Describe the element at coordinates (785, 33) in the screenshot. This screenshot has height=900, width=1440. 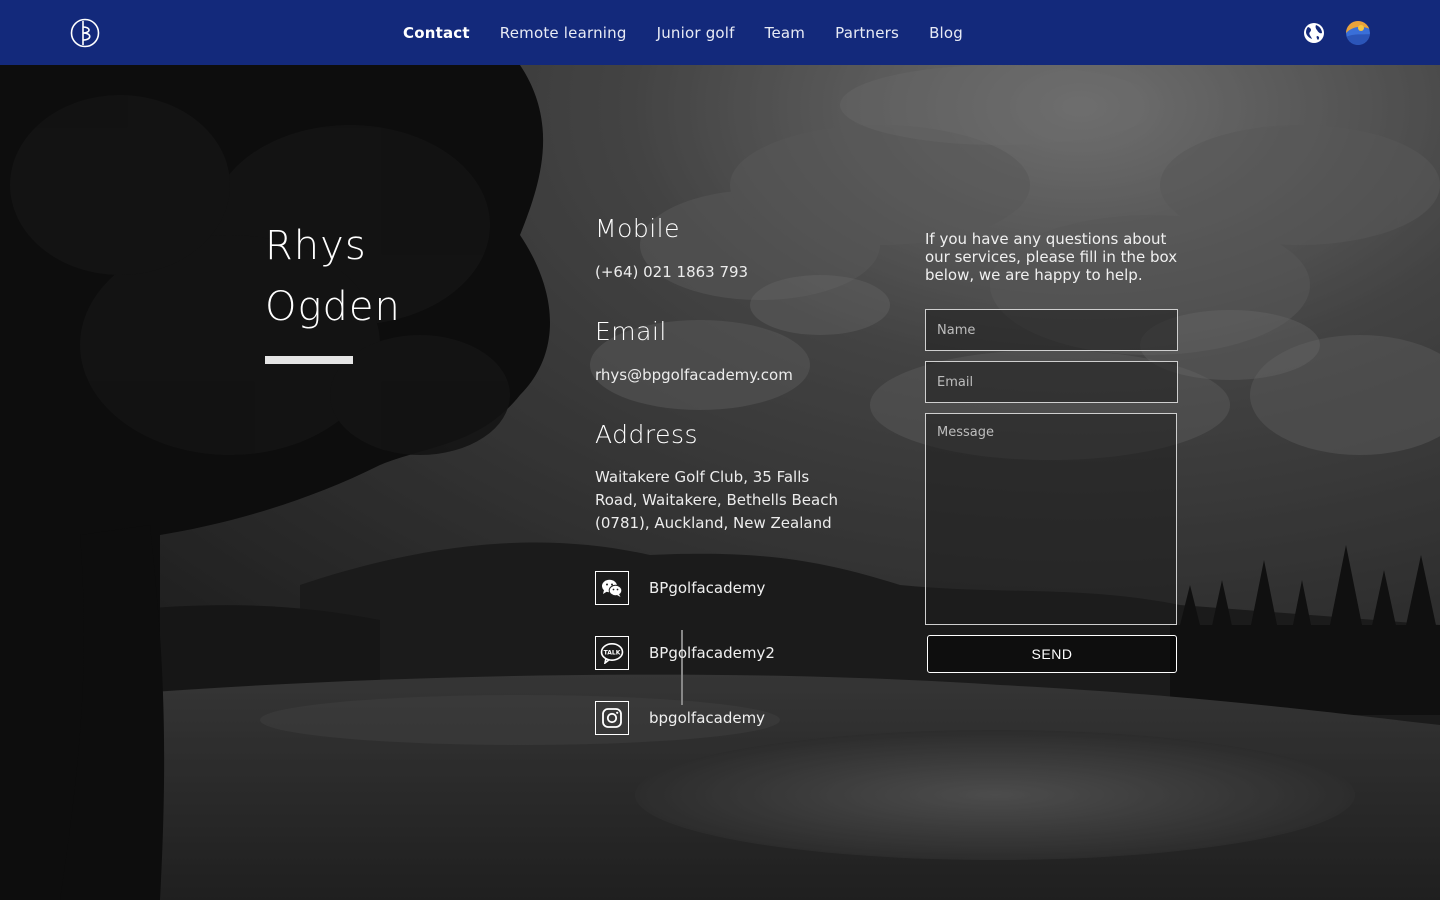
I see `nav-item-team: Team` at that location.